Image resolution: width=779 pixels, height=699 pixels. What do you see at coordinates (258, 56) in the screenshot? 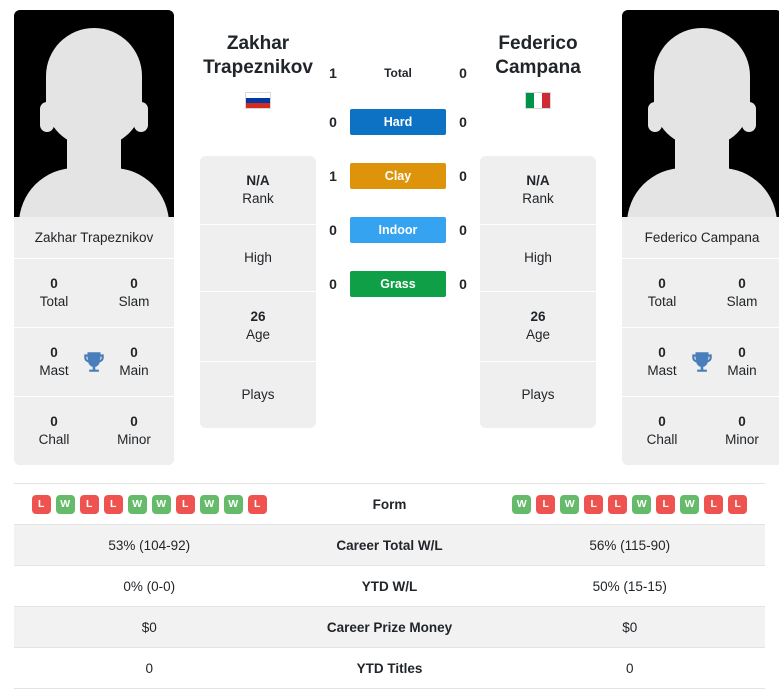
I see `left-player-name-title: Zakhar Trapeznikov` at bounding box center [258, 56].